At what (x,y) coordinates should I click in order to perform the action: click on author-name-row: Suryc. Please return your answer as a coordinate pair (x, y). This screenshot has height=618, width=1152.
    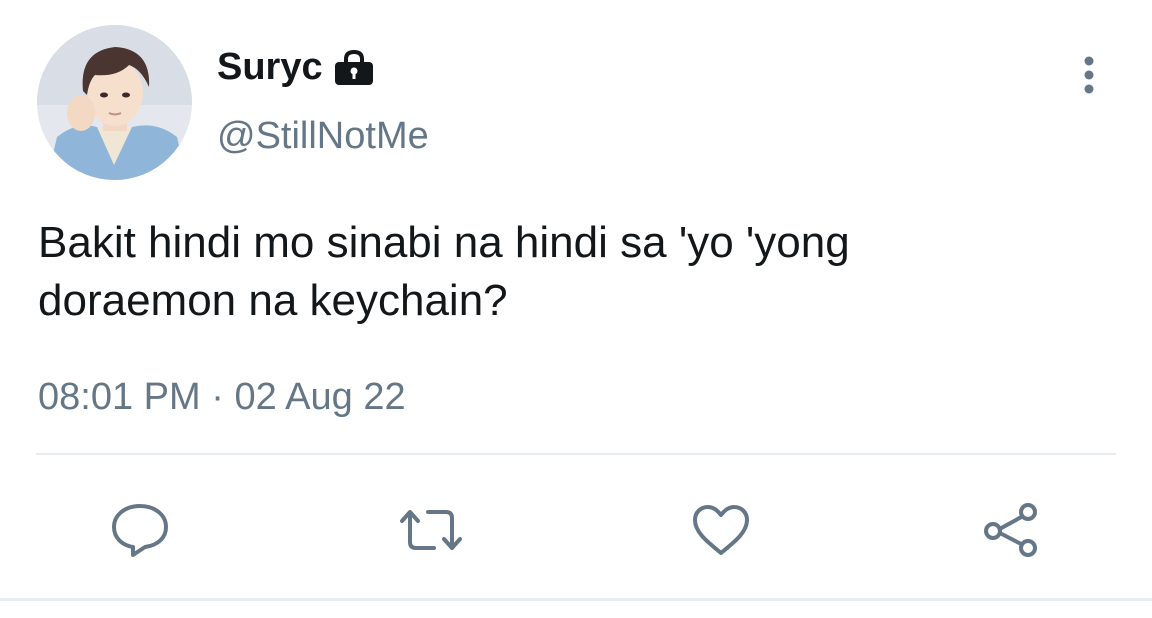
    Looking at the image, I should click on (296, 67).